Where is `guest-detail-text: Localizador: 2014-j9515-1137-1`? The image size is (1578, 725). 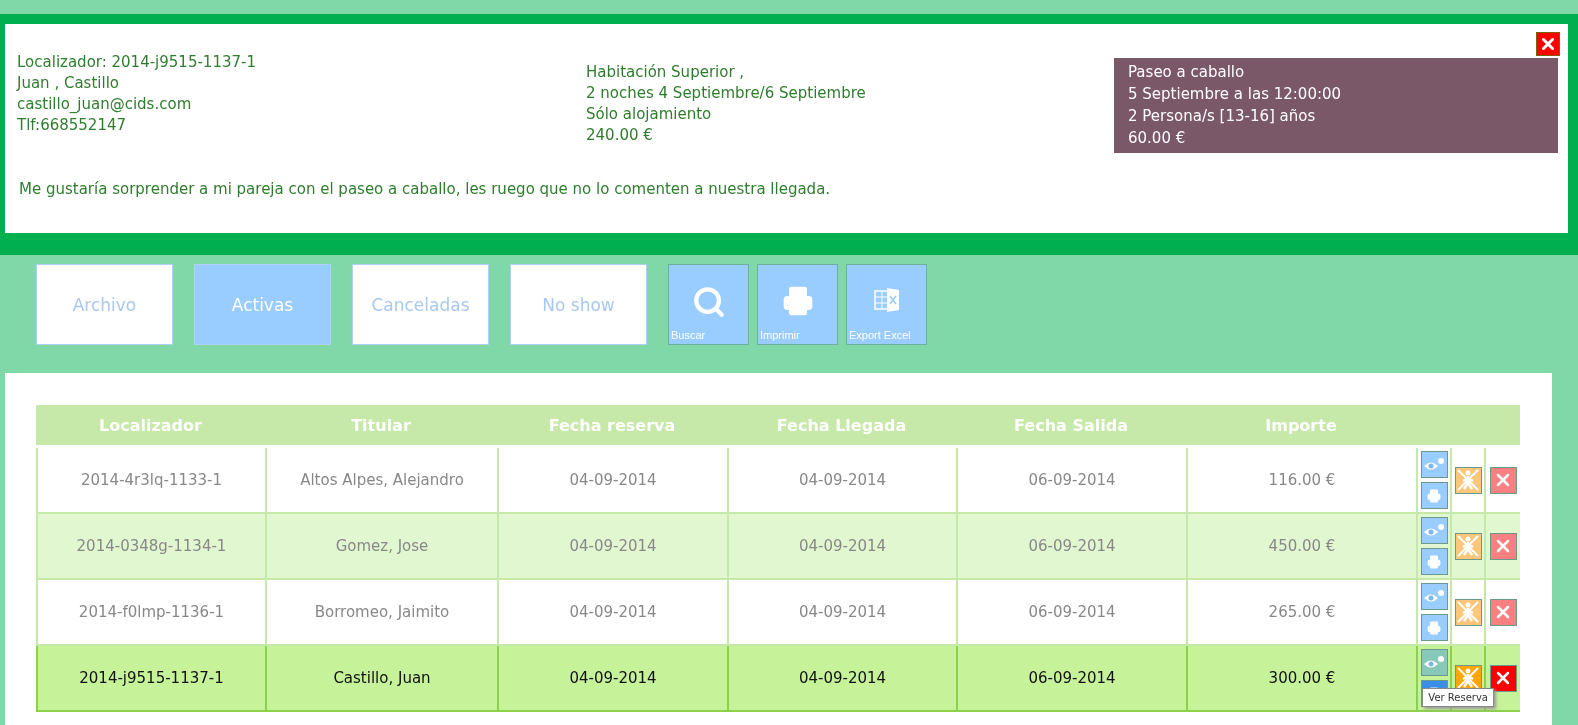
guest-detail-text: Localizador: 2014-j9515-1137-1 is located at coordinates (137, 62).